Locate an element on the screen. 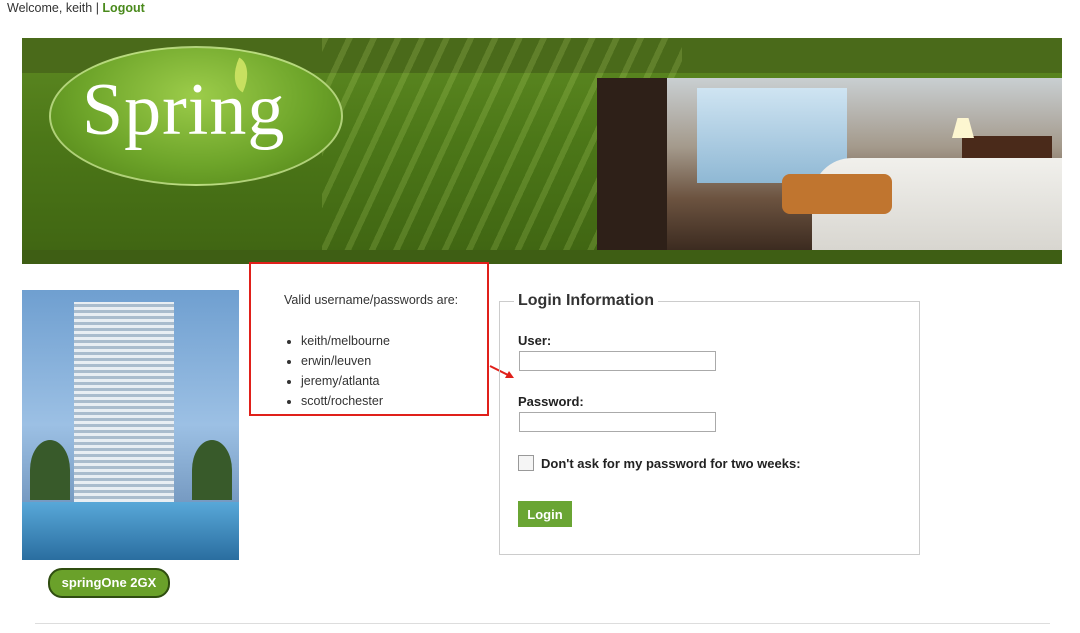 The image size is (1080, 633). password-label: Password: is located at coordinates (551, 401).